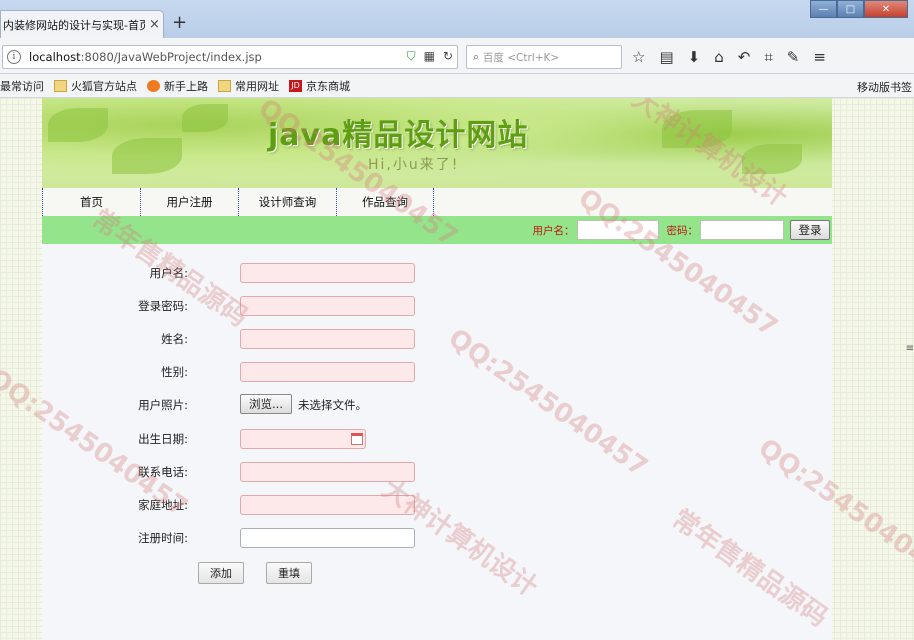 The image size is (914, 640). What do you see at coordinates (411, 56) in the screenshot?
I see `shield-icon: ⛉` at bounding box center [411, 56].